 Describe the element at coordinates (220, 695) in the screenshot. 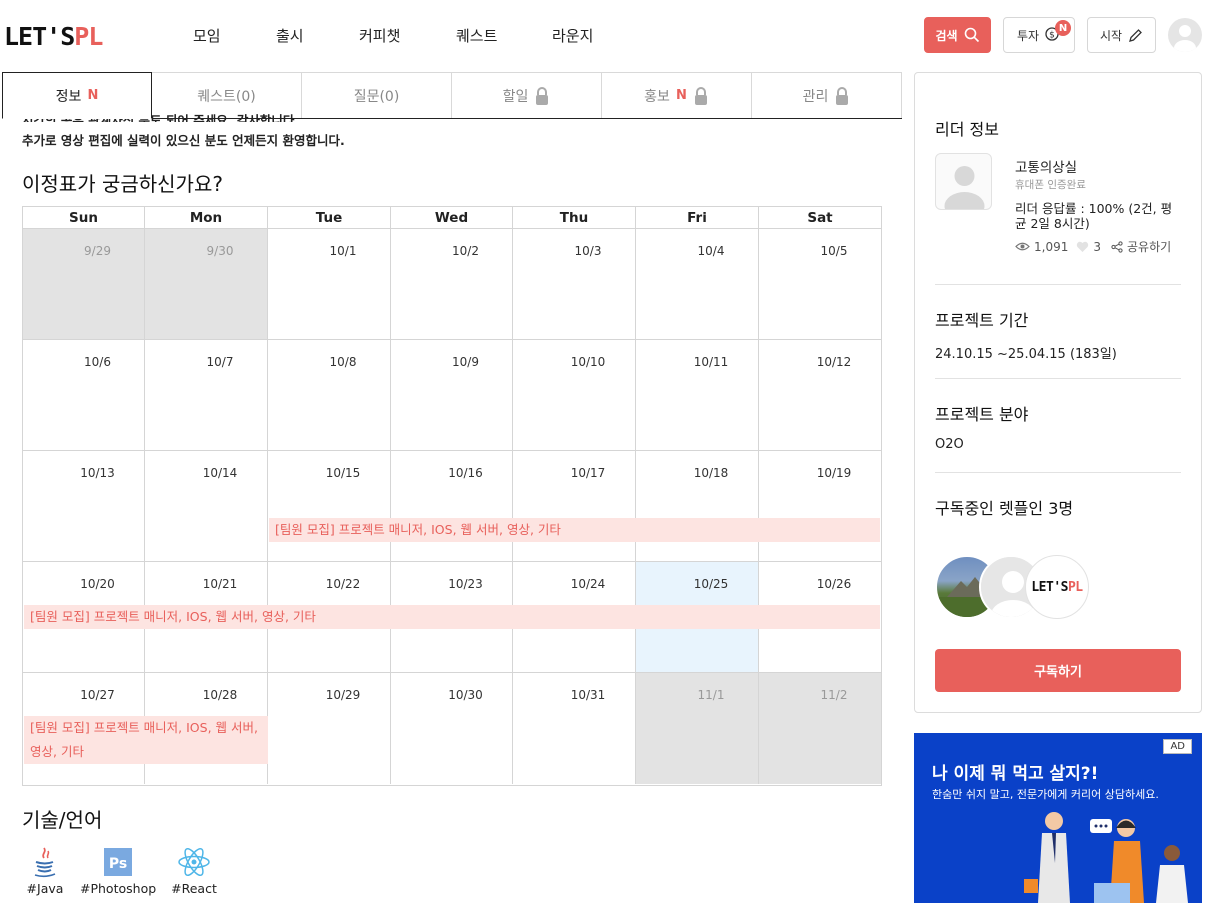

I see `calendar-day-number: 10/28` at that location.